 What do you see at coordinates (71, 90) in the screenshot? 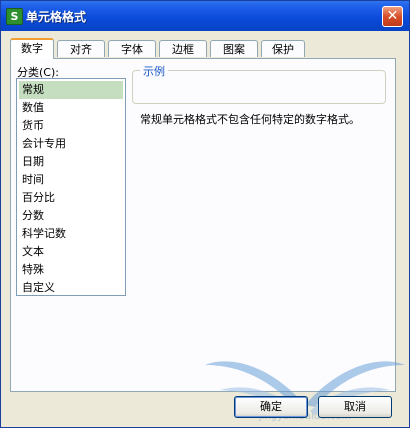
I see `list-item: 常规` at bounding box center [71, 90].